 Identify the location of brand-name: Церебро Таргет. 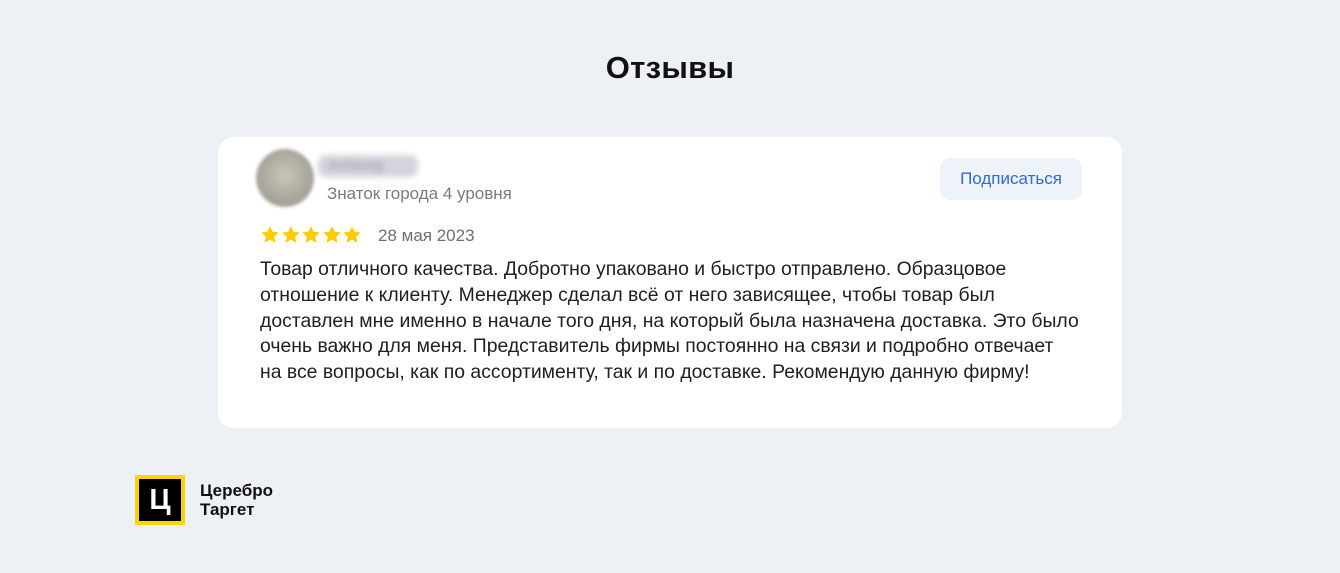
(236, 500).